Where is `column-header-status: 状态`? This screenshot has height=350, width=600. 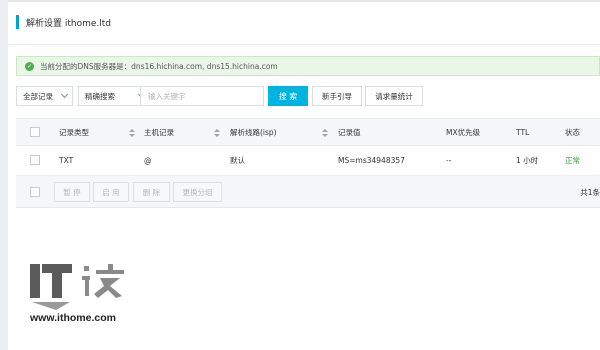
column-header-status: 状态 is located at coordinates (572, 132).